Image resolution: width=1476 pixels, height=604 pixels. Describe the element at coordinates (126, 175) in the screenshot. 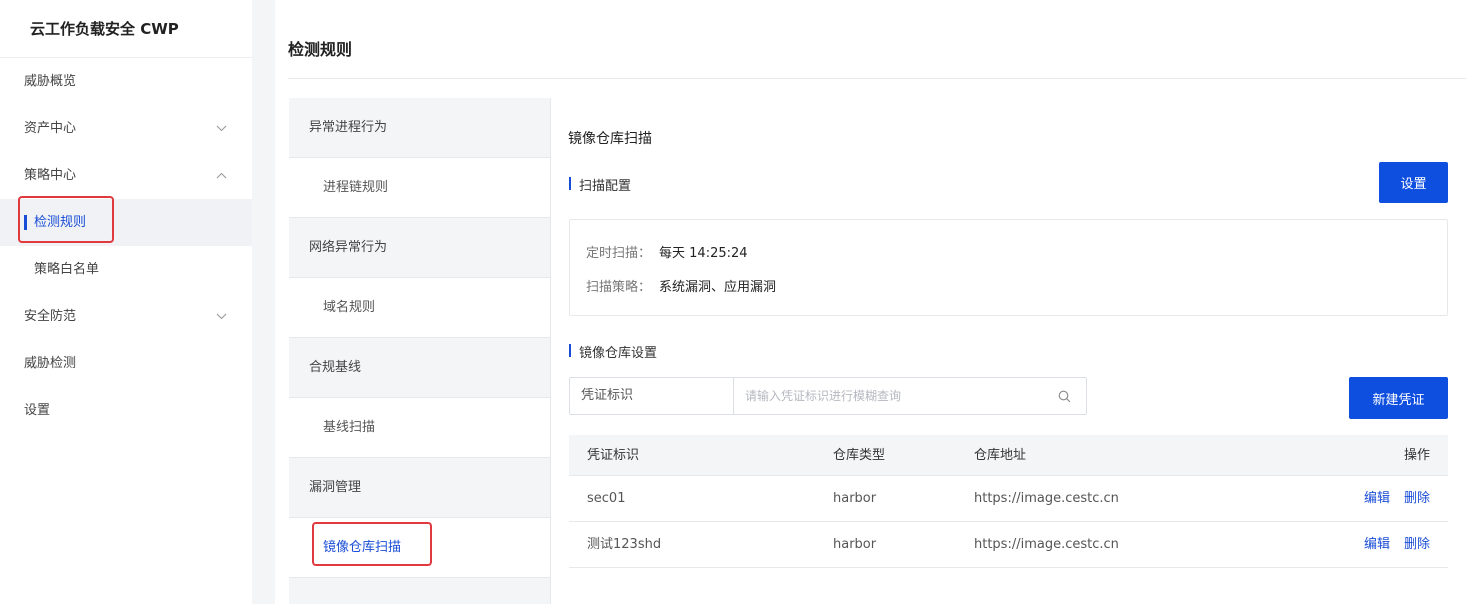

I see `sidebar-item-policy-center: 策略中心` at that location.